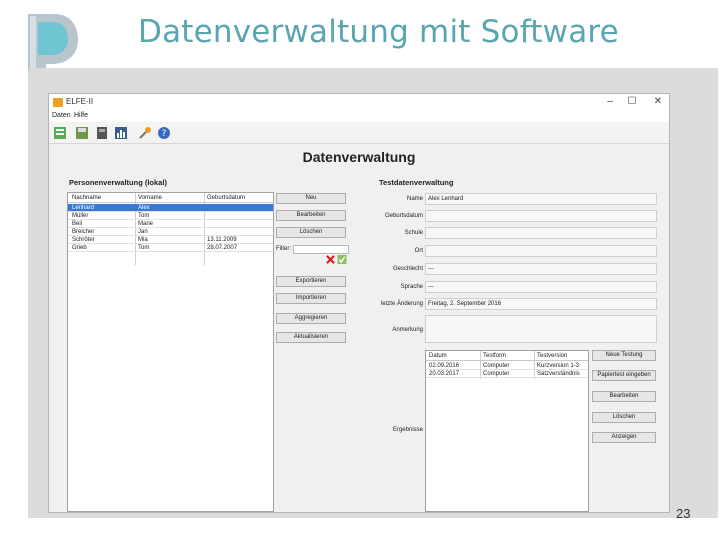 The height and width of the screenshot is (540, 720). I want to click on chart-icon, so click(121, 133).